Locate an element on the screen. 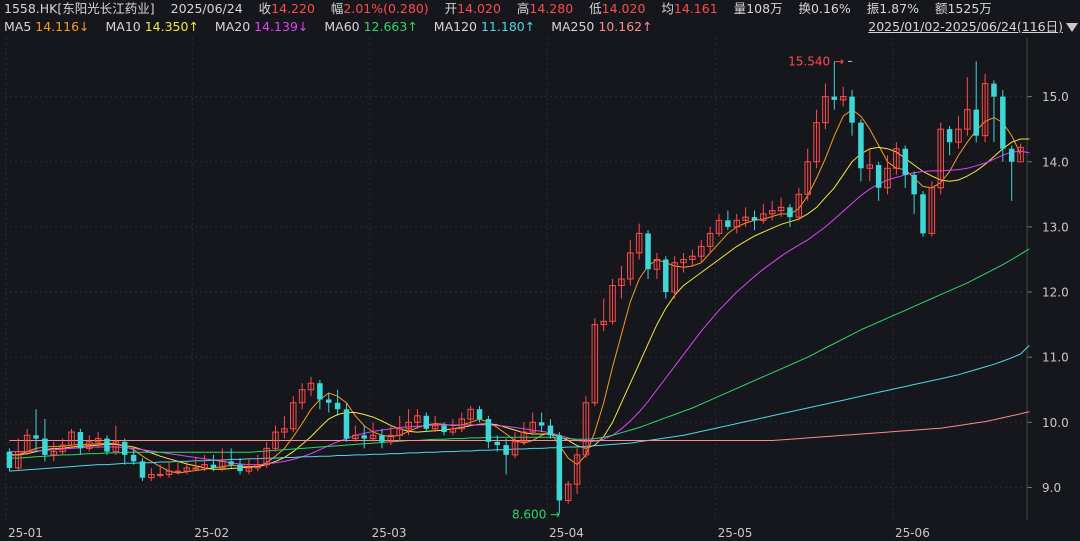  y-tick-label: 12.0 is located at coordinates (1055, 293).